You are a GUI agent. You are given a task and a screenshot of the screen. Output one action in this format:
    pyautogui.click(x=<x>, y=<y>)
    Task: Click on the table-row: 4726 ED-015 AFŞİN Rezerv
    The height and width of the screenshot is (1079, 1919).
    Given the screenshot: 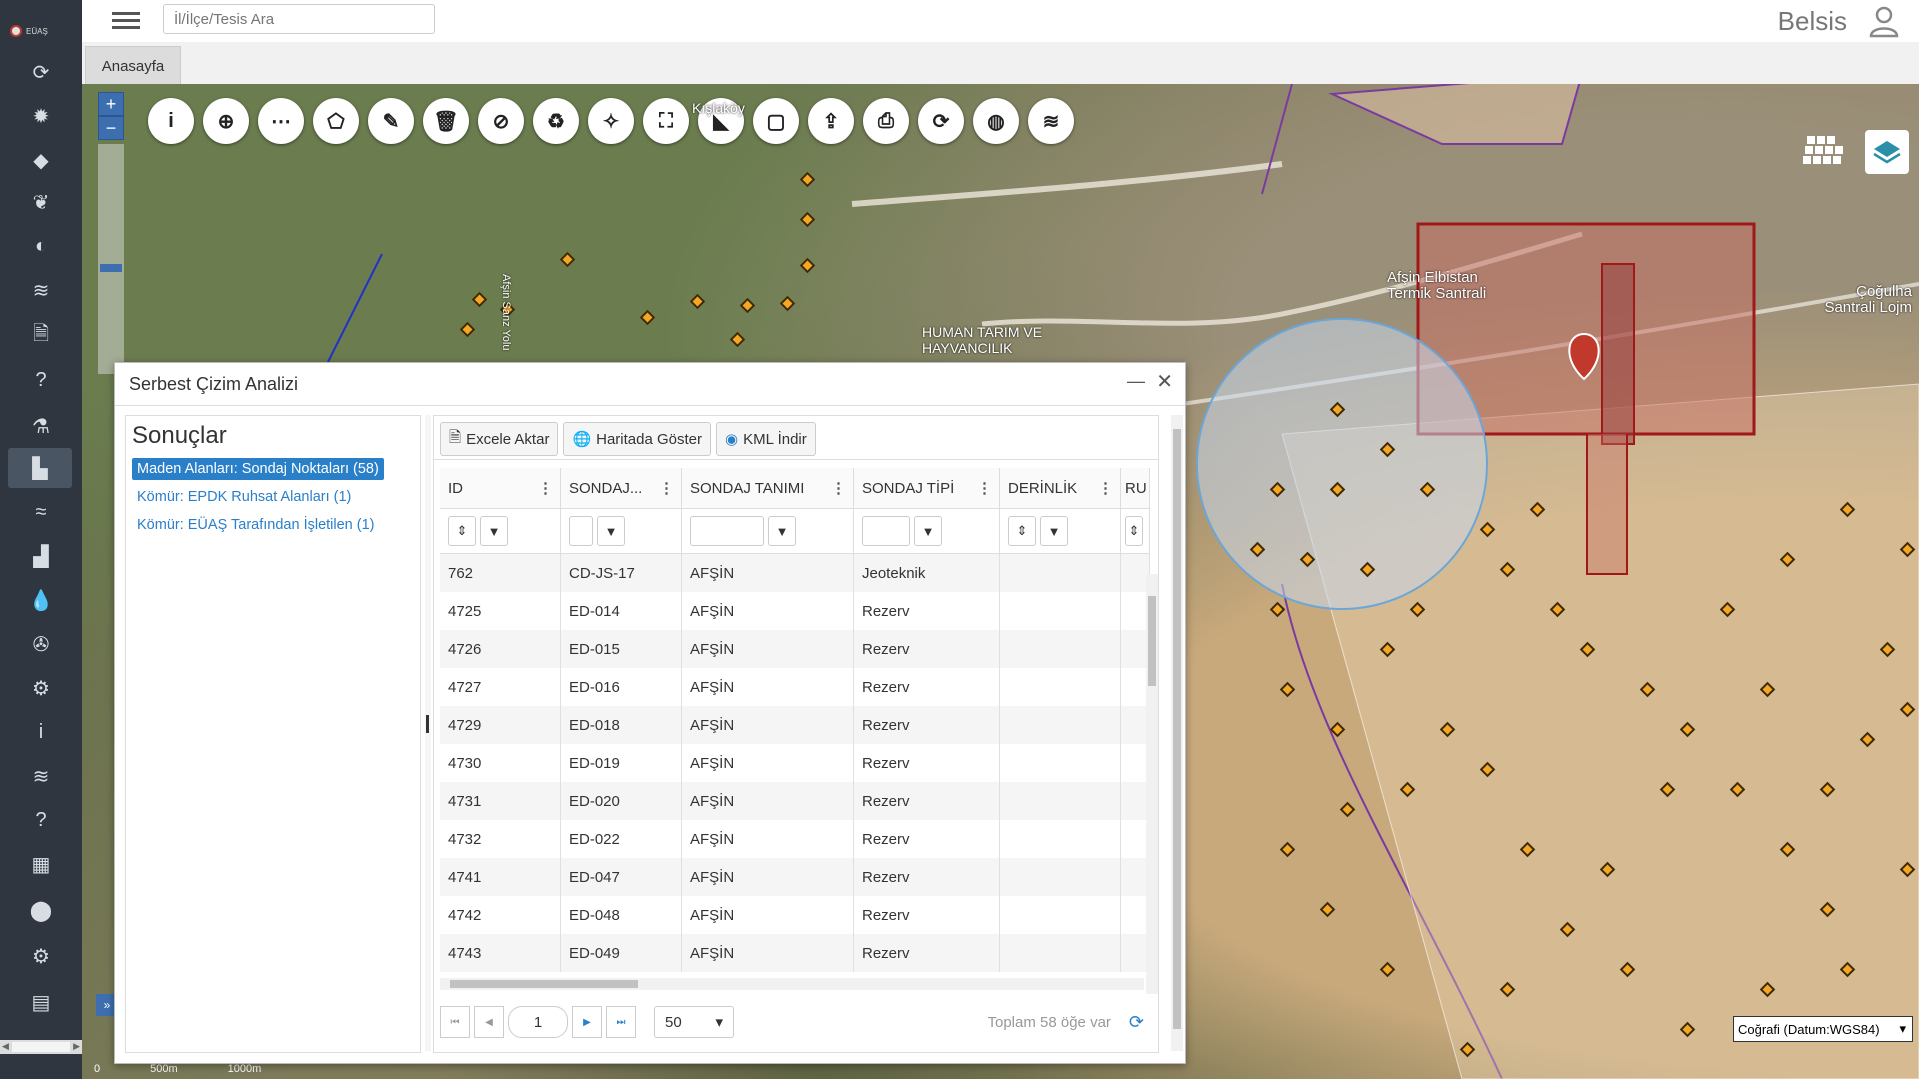 What is the action you would take?
    pyautogui.click(x=795, y=649)
    